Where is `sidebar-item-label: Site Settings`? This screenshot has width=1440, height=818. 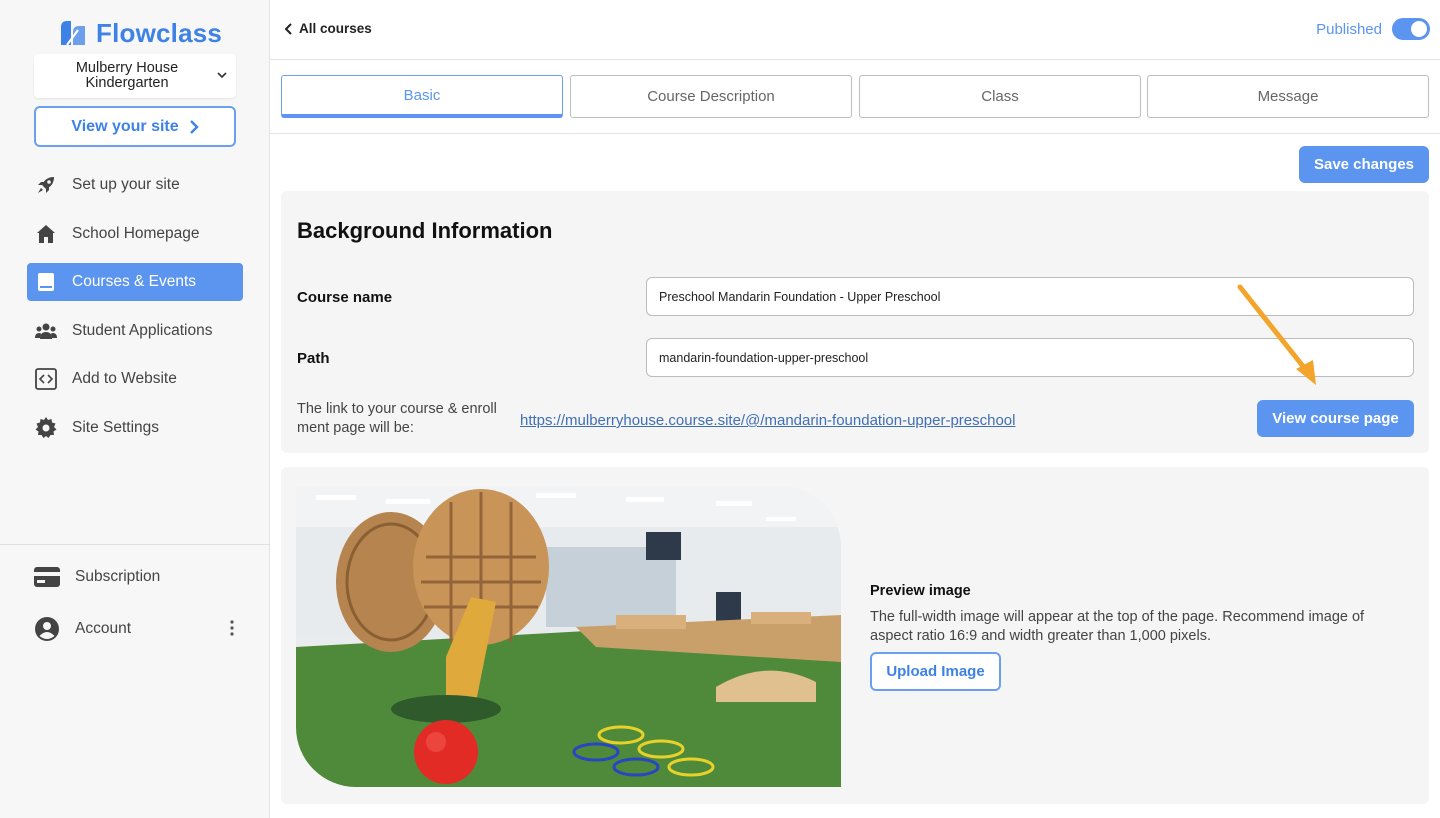 sidebar-item-label: Site Settings is located at coordinates (116, 427).